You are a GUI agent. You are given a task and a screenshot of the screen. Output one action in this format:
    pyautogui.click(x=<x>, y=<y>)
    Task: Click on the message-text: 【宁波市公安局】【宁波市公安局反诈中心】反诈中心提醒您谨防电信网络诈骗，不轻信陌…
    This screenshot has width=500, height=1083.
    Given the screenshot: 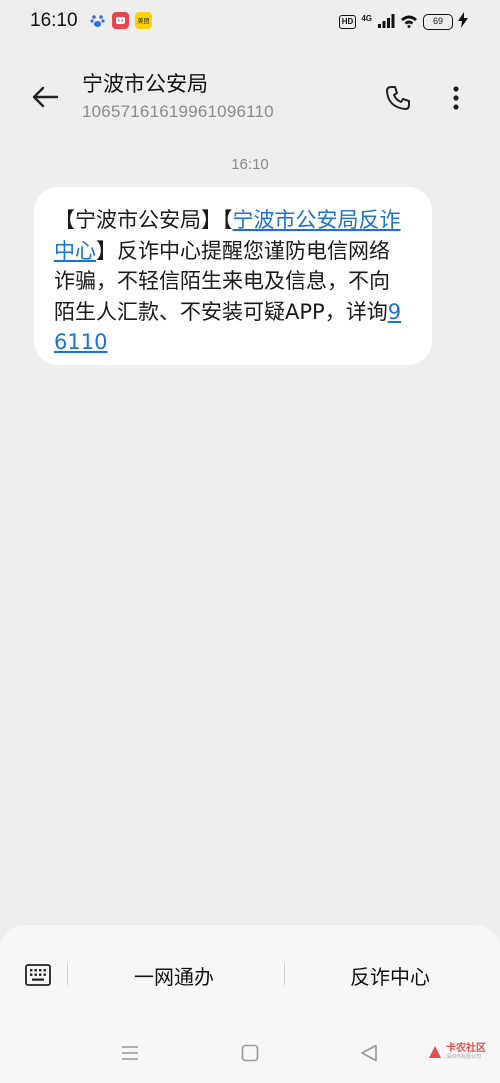 What is the action you would take?
    pyautogui.click(x=232, y=281)
    